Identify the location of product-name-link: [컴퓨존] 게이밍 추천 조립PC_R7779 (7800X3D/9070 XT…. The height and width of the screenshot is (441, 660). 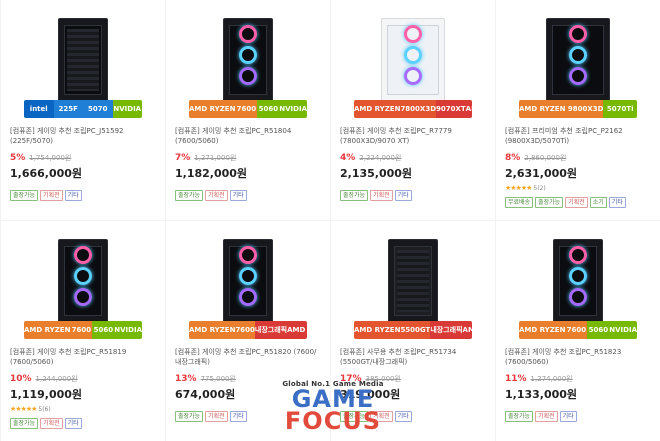
(413, 136).